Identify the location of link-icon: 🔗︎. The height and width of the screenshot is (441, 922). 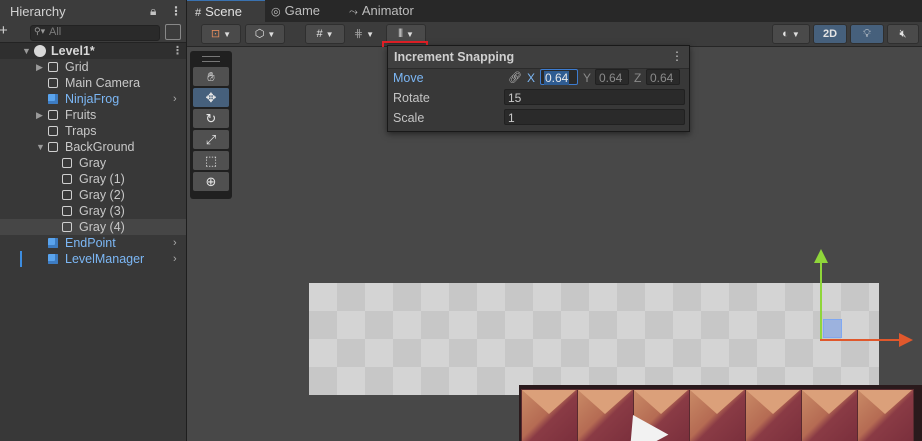
(515, 77).